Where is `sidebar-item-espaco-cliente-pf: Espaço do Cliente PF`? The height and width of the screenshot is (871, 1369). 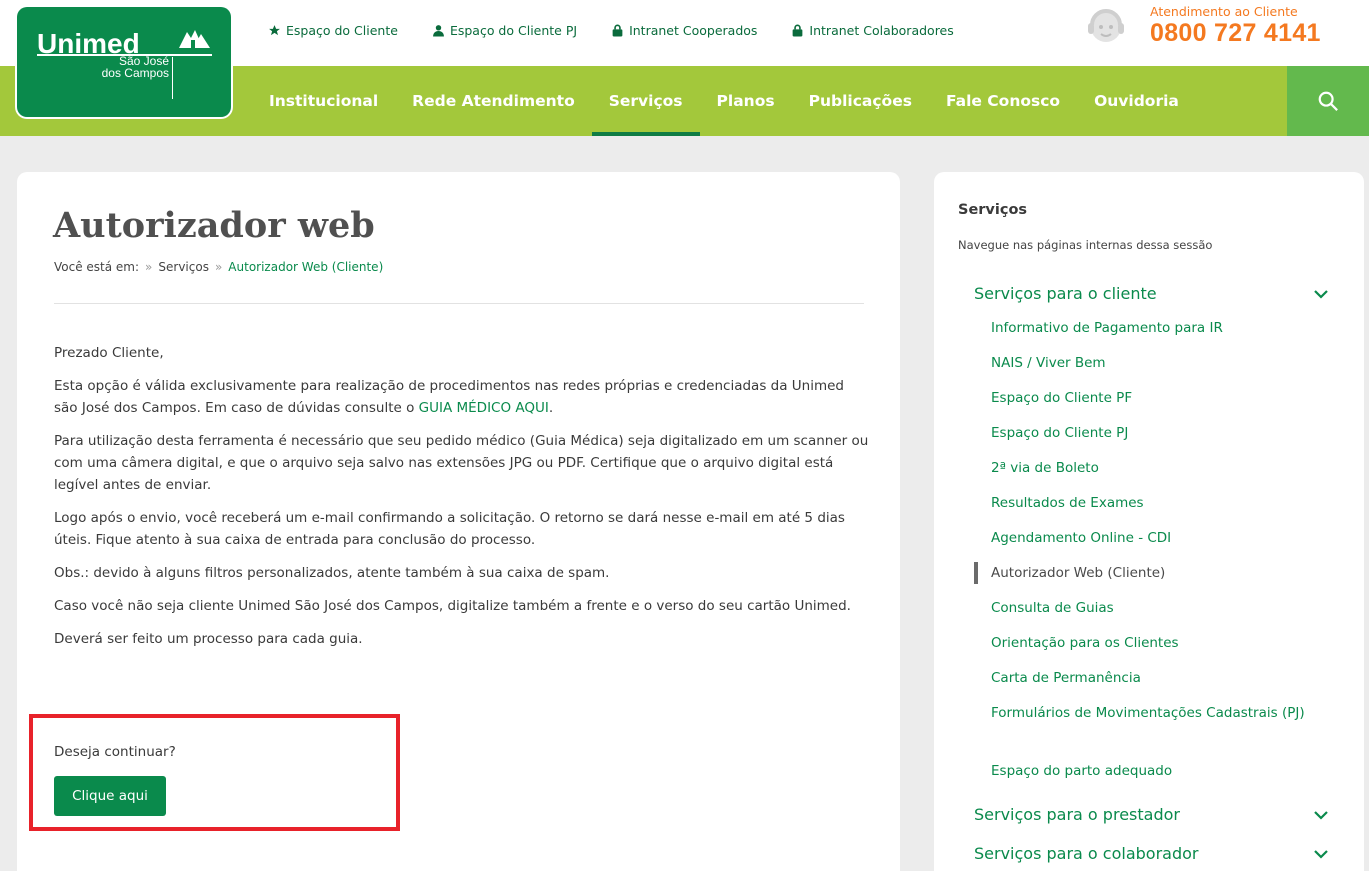 sidebar-item-espaco-cliente-pf: Espaço do Cliente PF is located at coordinates (1144, 398).